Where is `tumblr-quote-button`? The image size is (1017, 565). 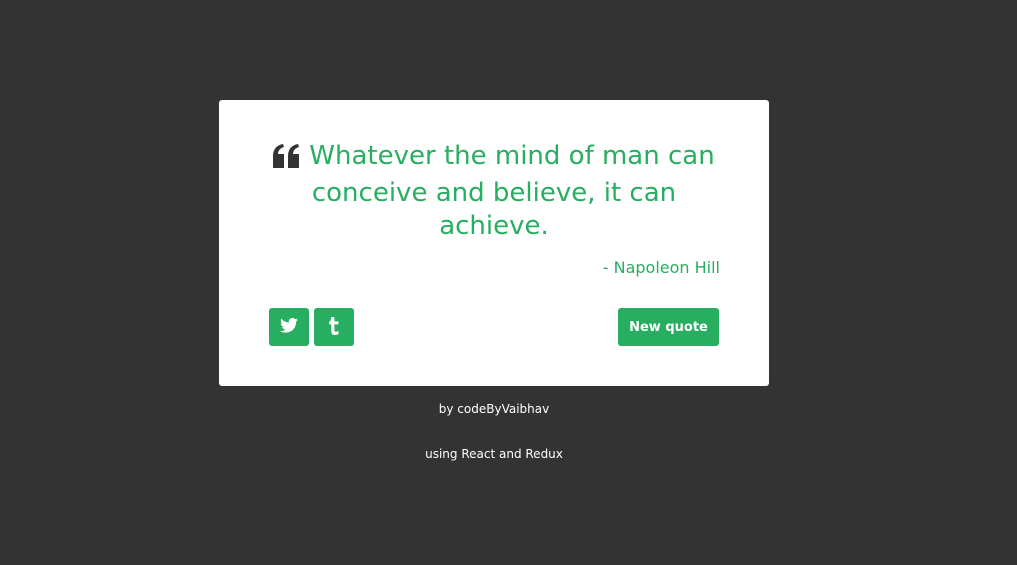 tumblr-quote-button is located at coordinates (334, 327).